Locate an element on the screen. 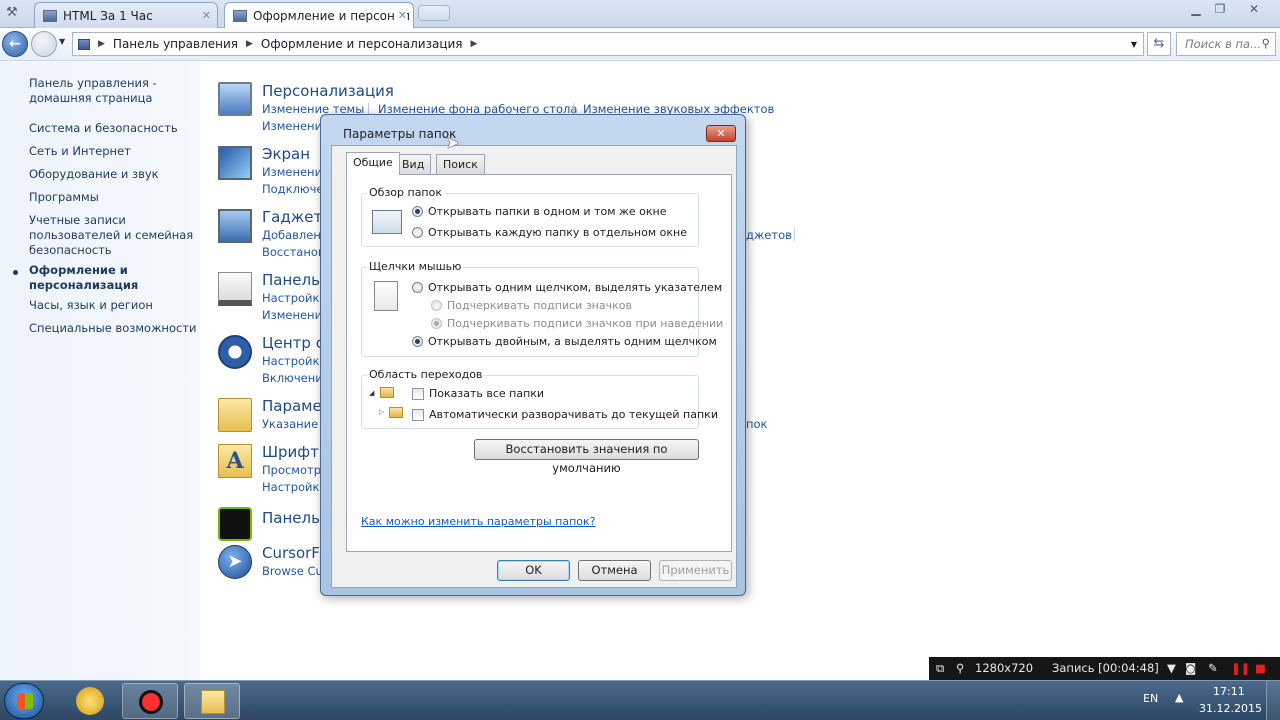  dropdown-icon: ▼ is located at coordinates (1171, 668).